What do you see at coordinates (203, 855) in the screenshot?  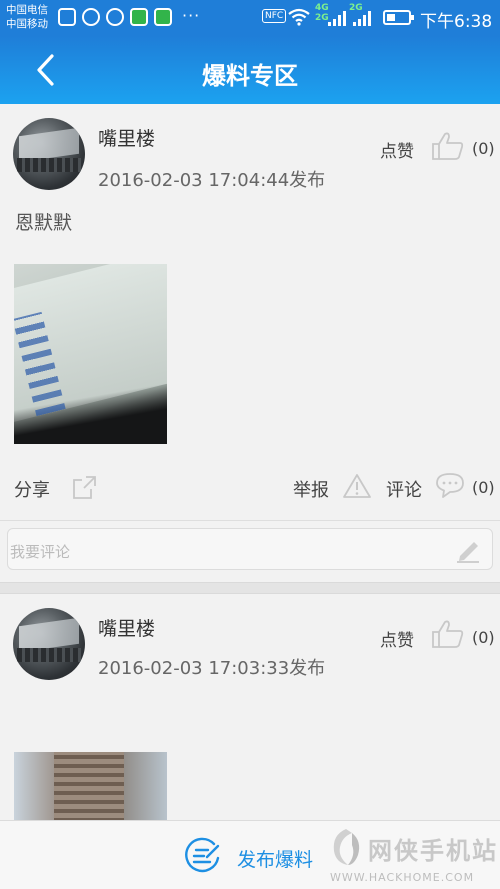 I see `publish-icon` at bounding box center [203, 855].